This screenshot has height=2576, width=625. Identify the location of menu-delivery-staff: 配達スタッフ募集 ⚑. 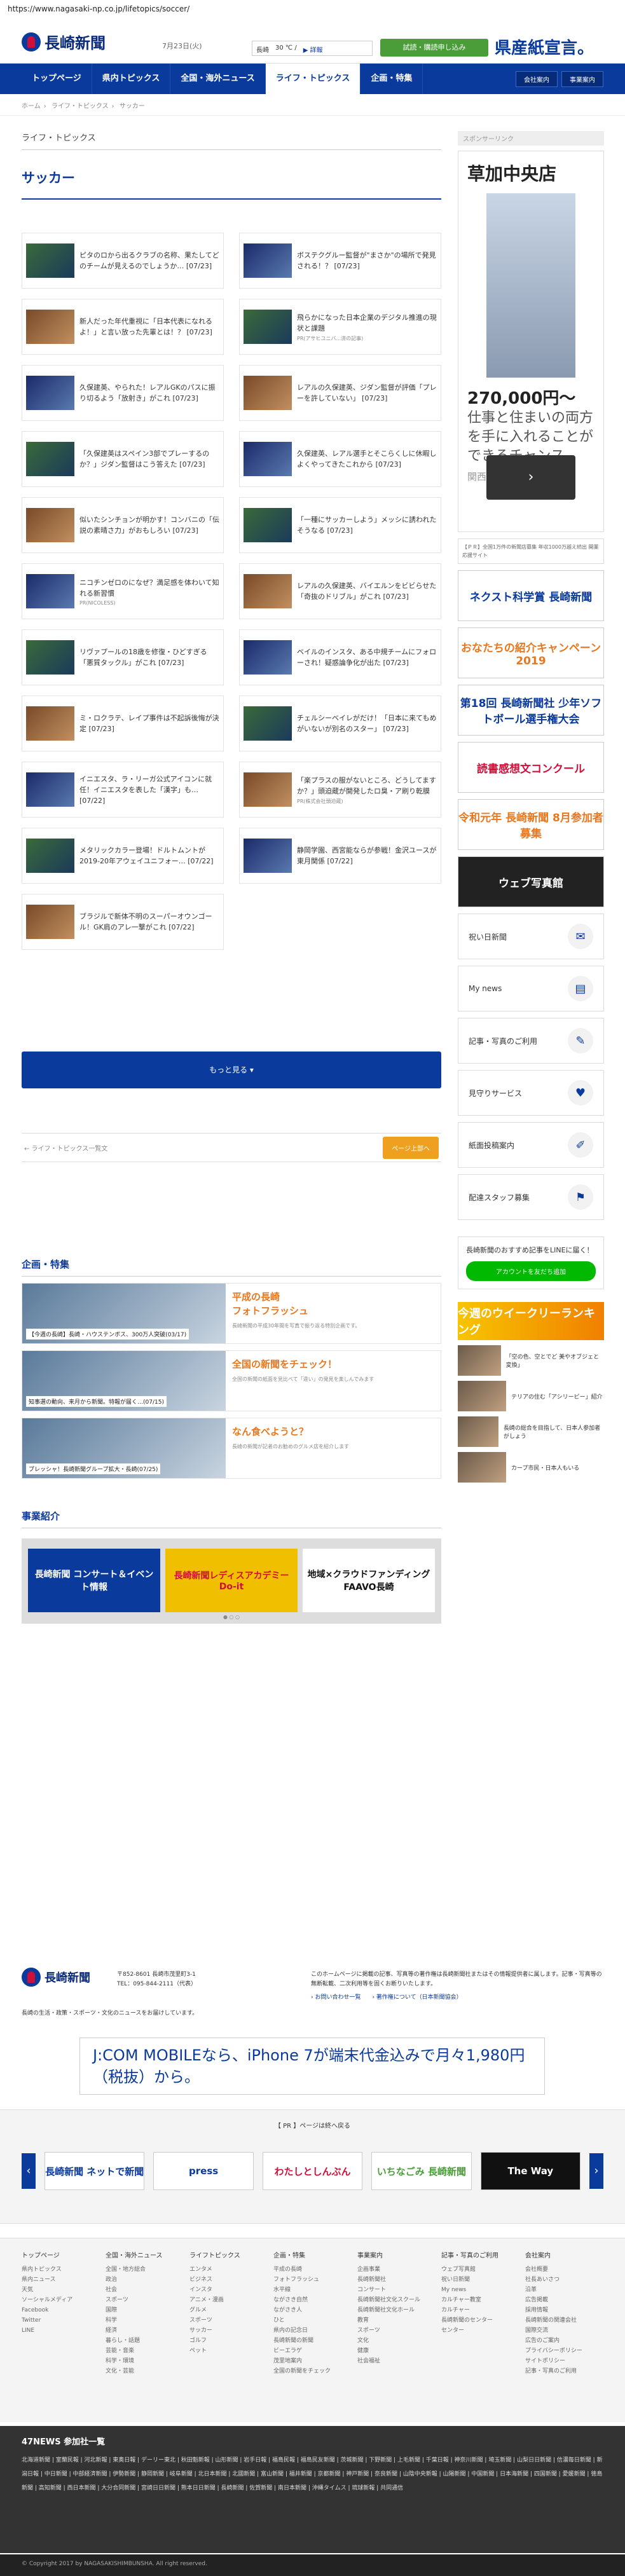
(531, 1197).